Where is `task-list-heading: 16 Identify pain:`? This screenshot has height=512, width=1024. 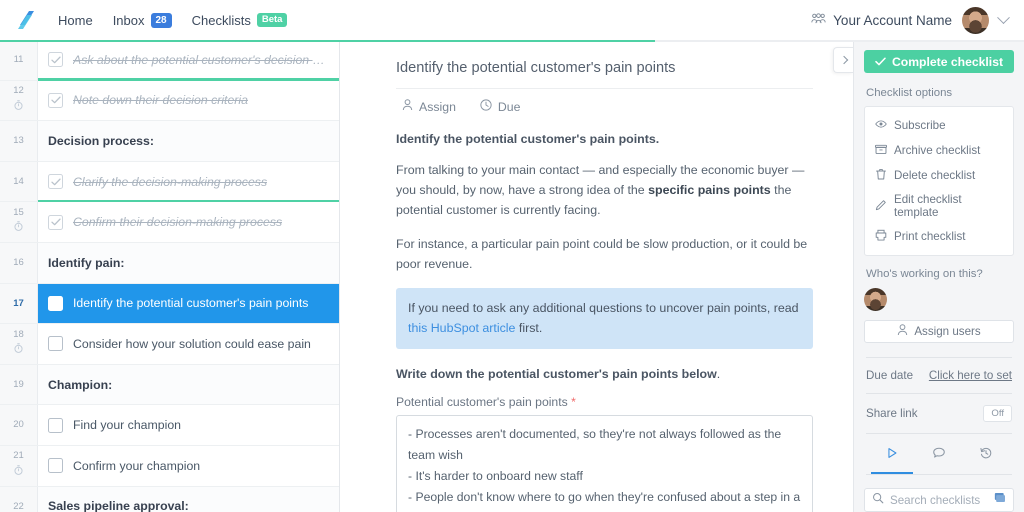
task-list-heading: 16 Identify pain: is located at coordinates (169, 263).